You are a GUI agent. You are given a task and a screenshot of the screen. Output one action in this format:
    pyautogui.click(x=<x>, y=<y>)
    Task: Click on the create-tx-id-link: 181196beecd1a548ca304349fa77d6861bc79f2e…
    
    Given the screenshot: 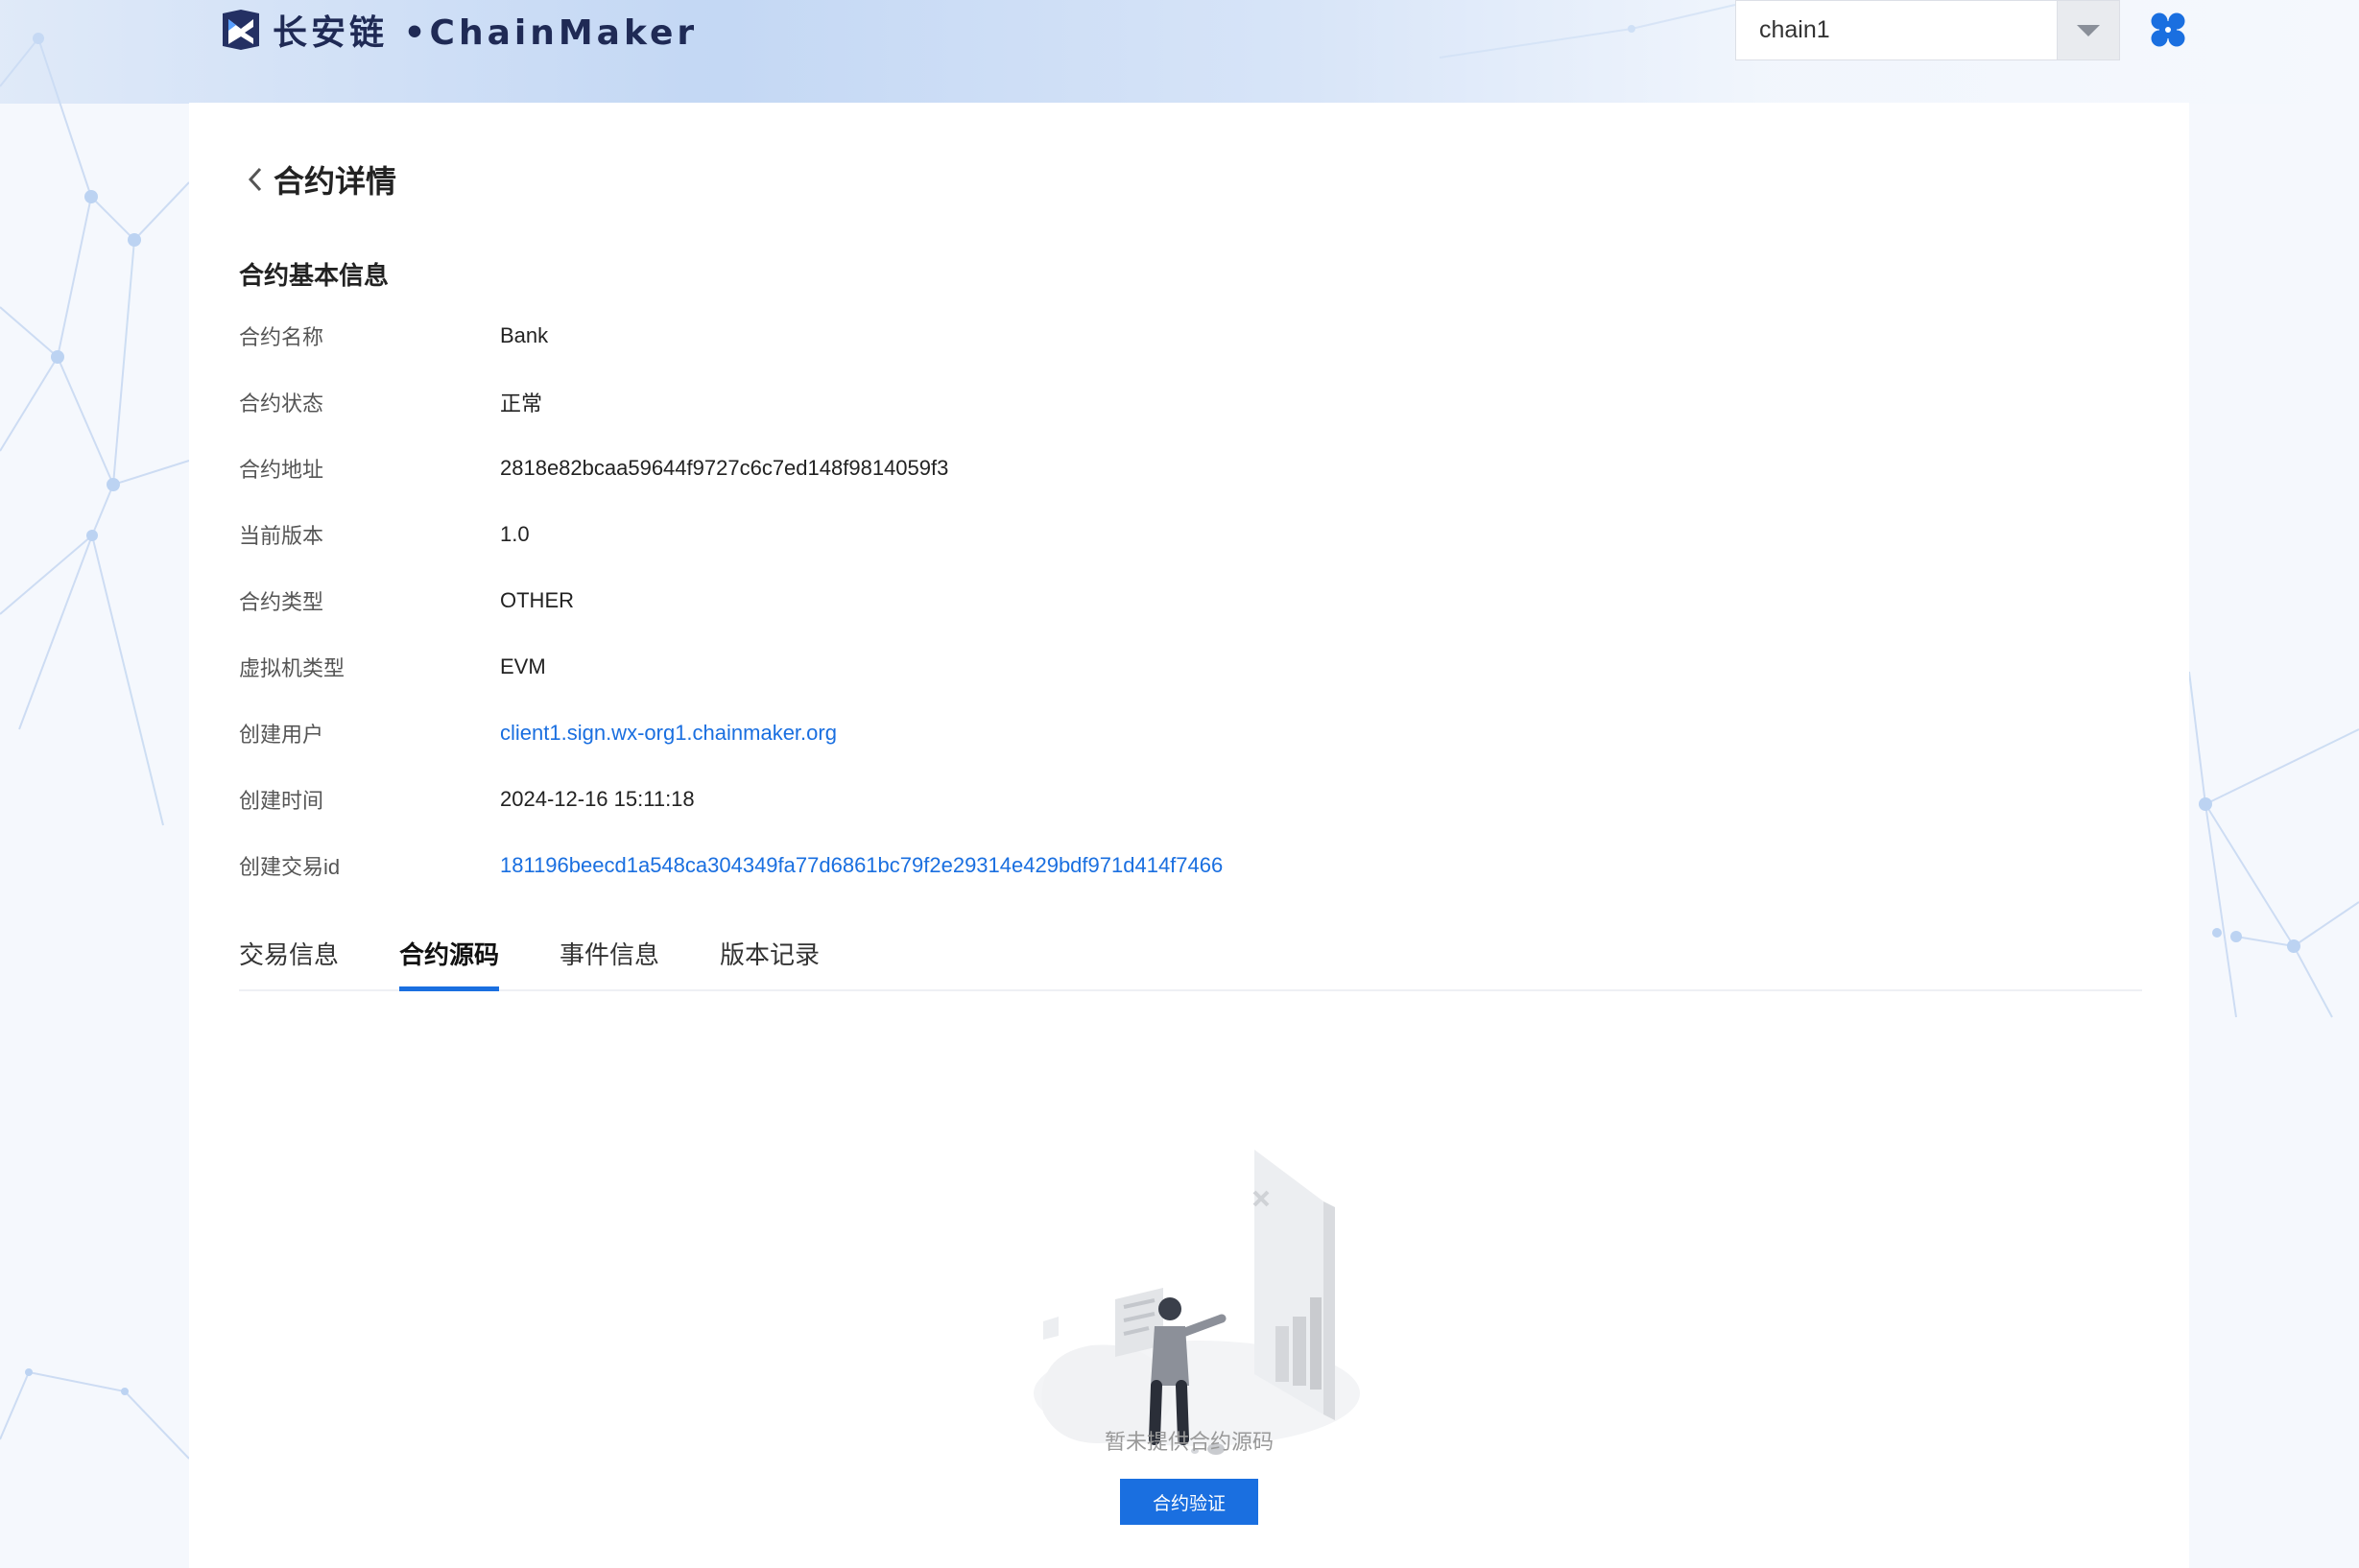 What is the action you would take?
    pyautogui.click(x=861, y=865)
    